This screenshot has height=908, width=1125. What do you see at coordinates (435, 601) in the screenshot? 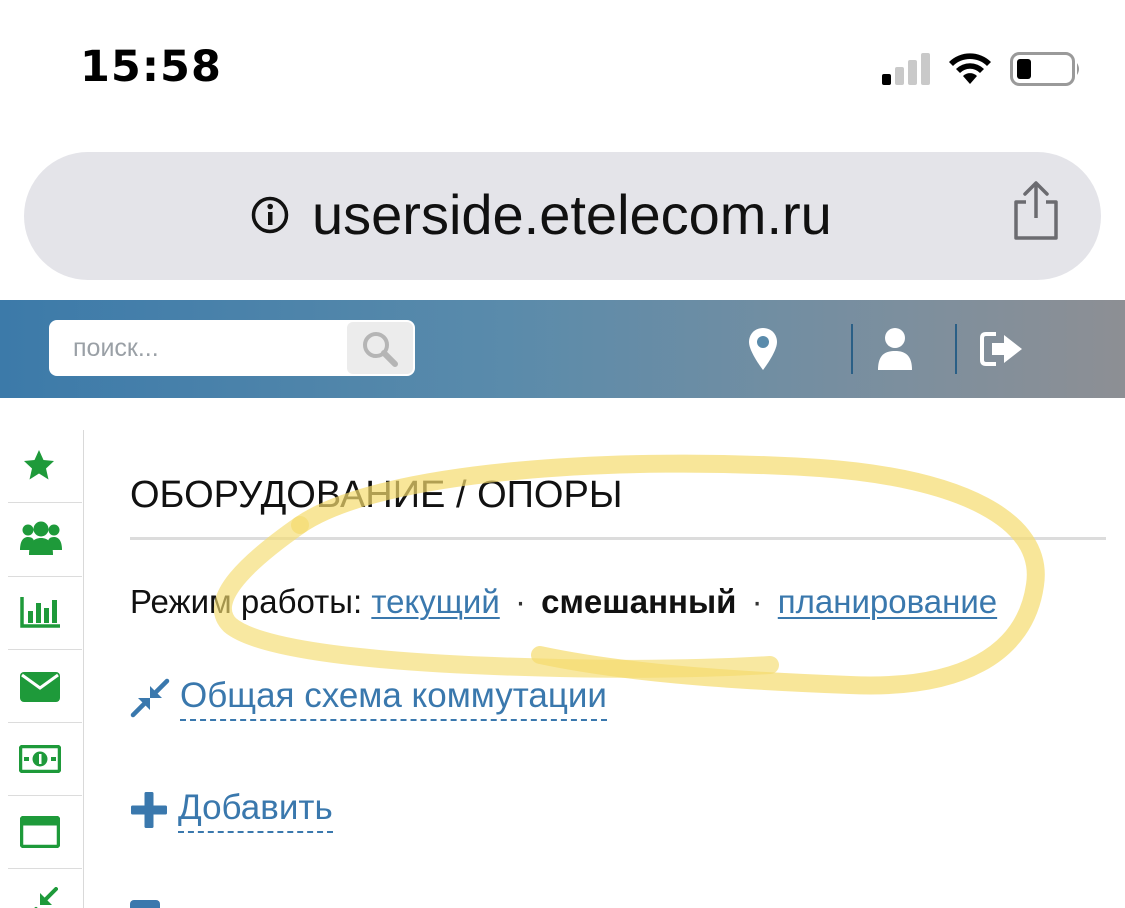
I see `mode-current-link: текущий` at bounding box center [435, 601].